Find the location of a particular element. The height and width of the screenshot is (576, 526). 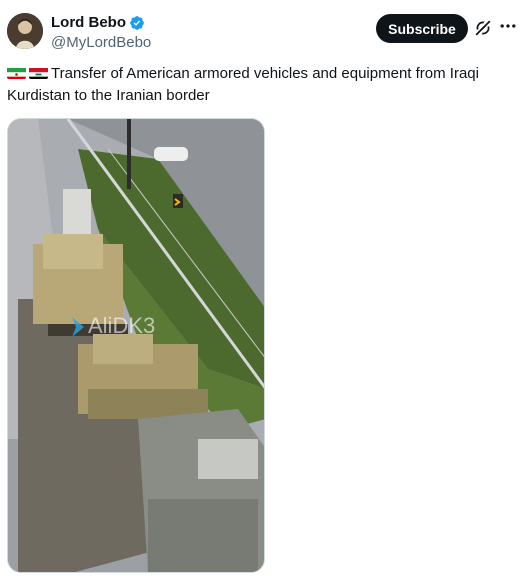

flag-iran-icon is located at coordinates (16, 72).